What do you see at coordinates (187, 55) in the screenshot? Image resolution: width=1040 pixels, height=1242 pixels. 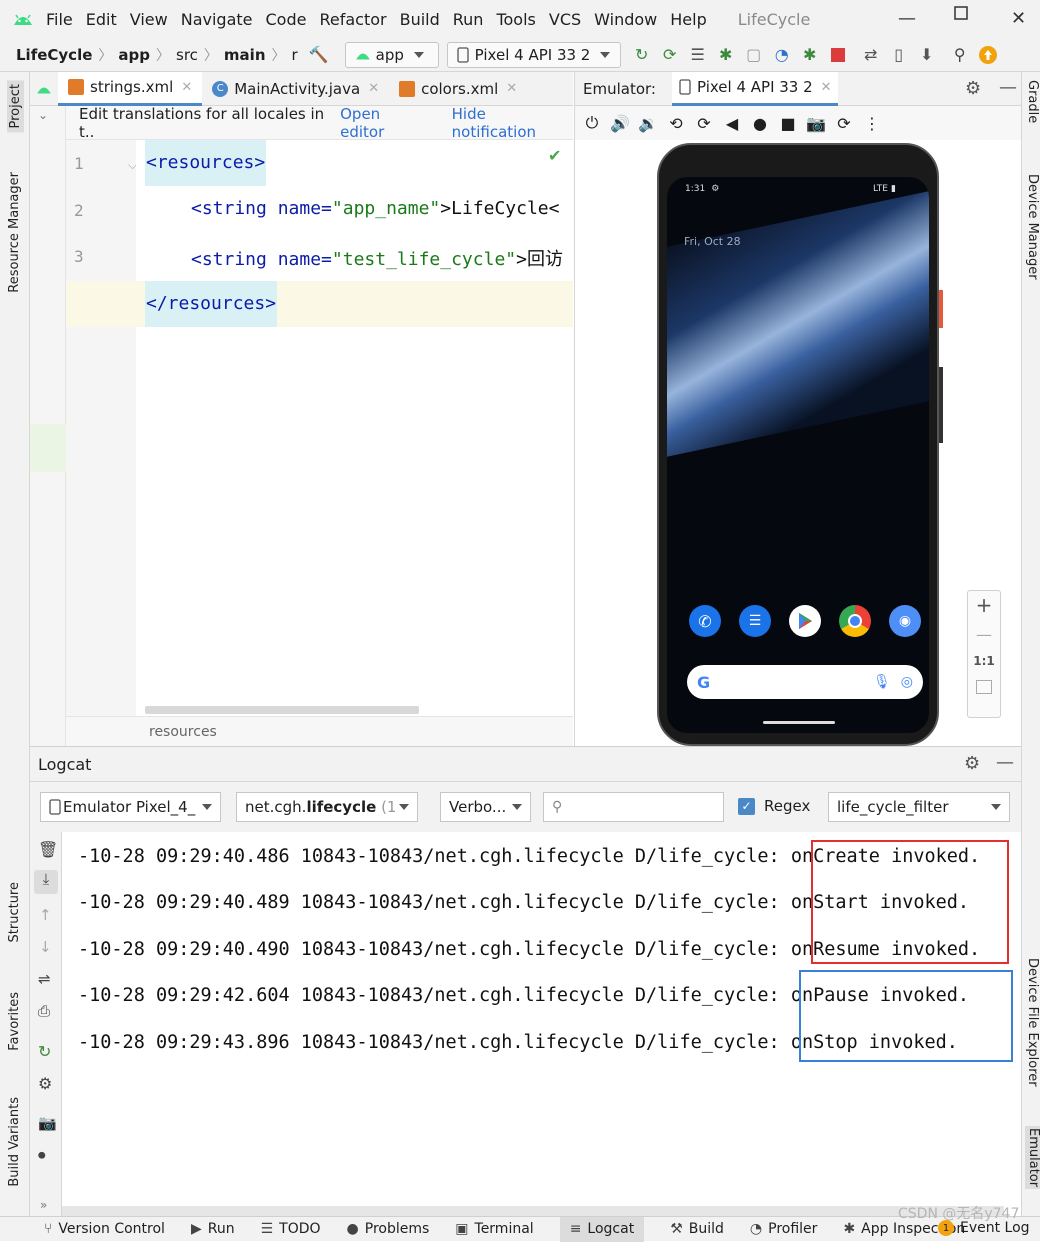 I see `breadcrumb-src: src` at bounding box center [187, 55].